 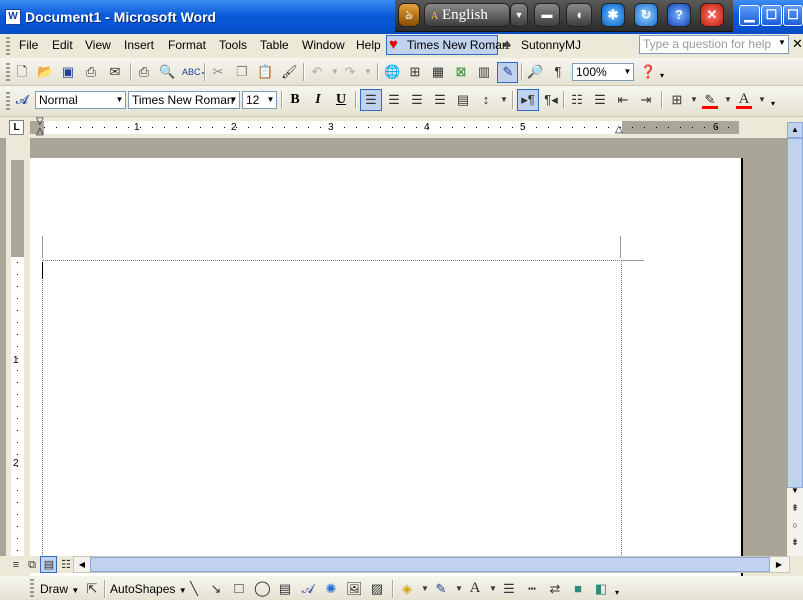 I want to click on keyboard-icon: ▬, so click(x=547, y=15).